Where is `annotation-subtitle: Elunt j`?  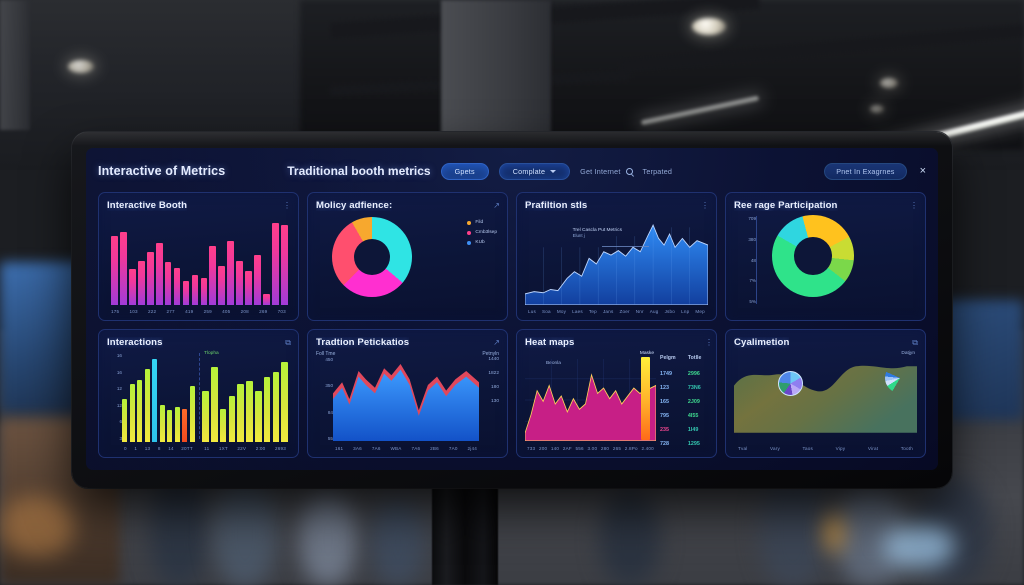 annotation-subtitle: Elunt j is located at coordinates (578, 235).